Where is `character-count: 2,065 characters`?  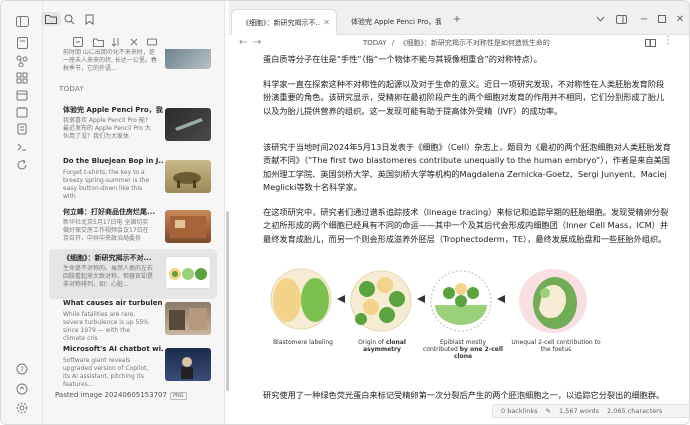 character-count: 2,065 characters is located at coordinates (635, 411).